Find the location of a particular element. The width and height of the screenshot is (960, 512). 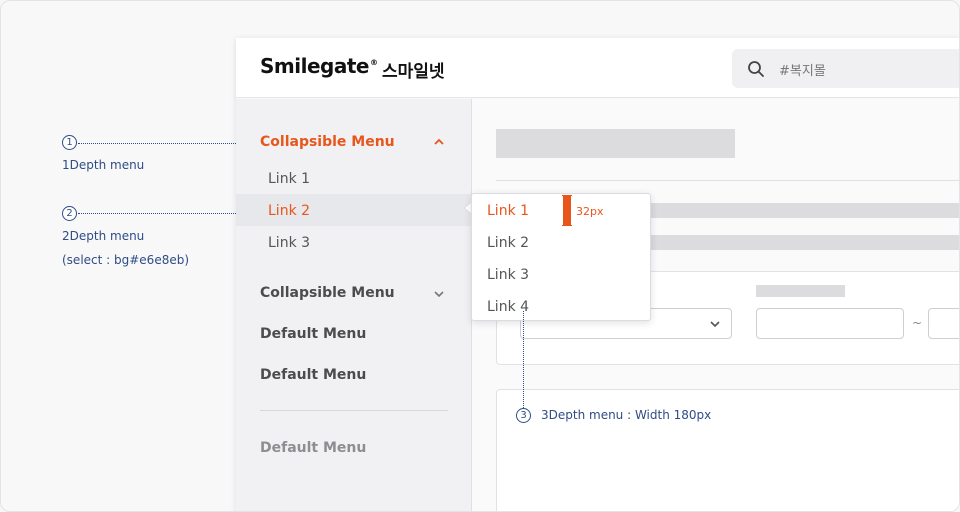

sidebar-link-3: Link 3 is located at coordinates (289, 243).